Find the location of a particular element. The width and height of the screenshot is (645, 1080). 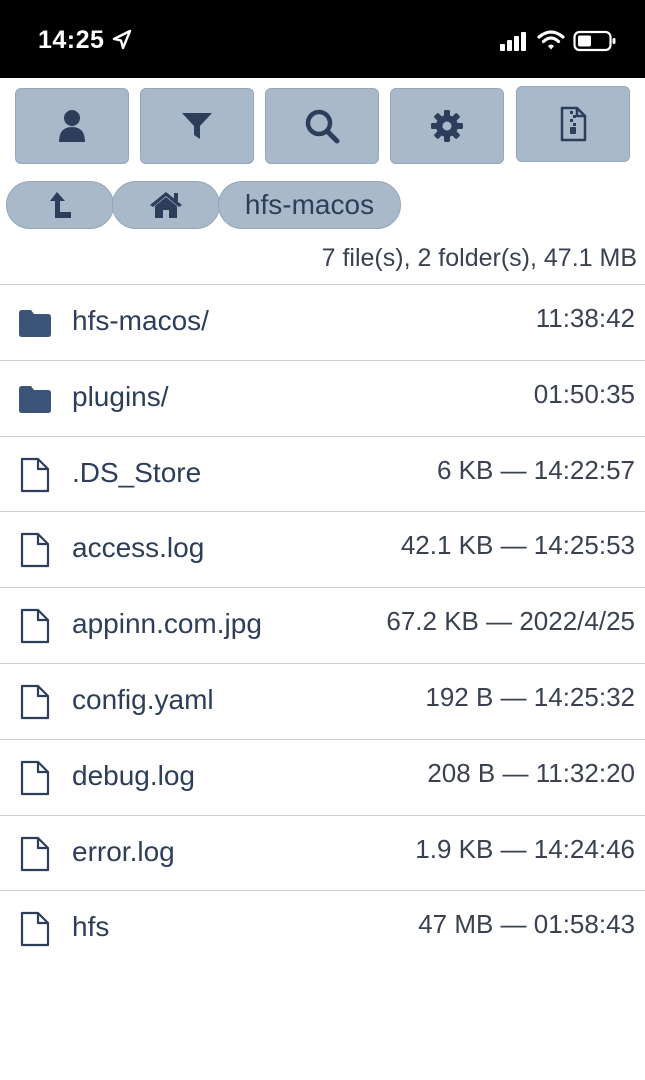

filter-icon is located at coordinates (197, 126).